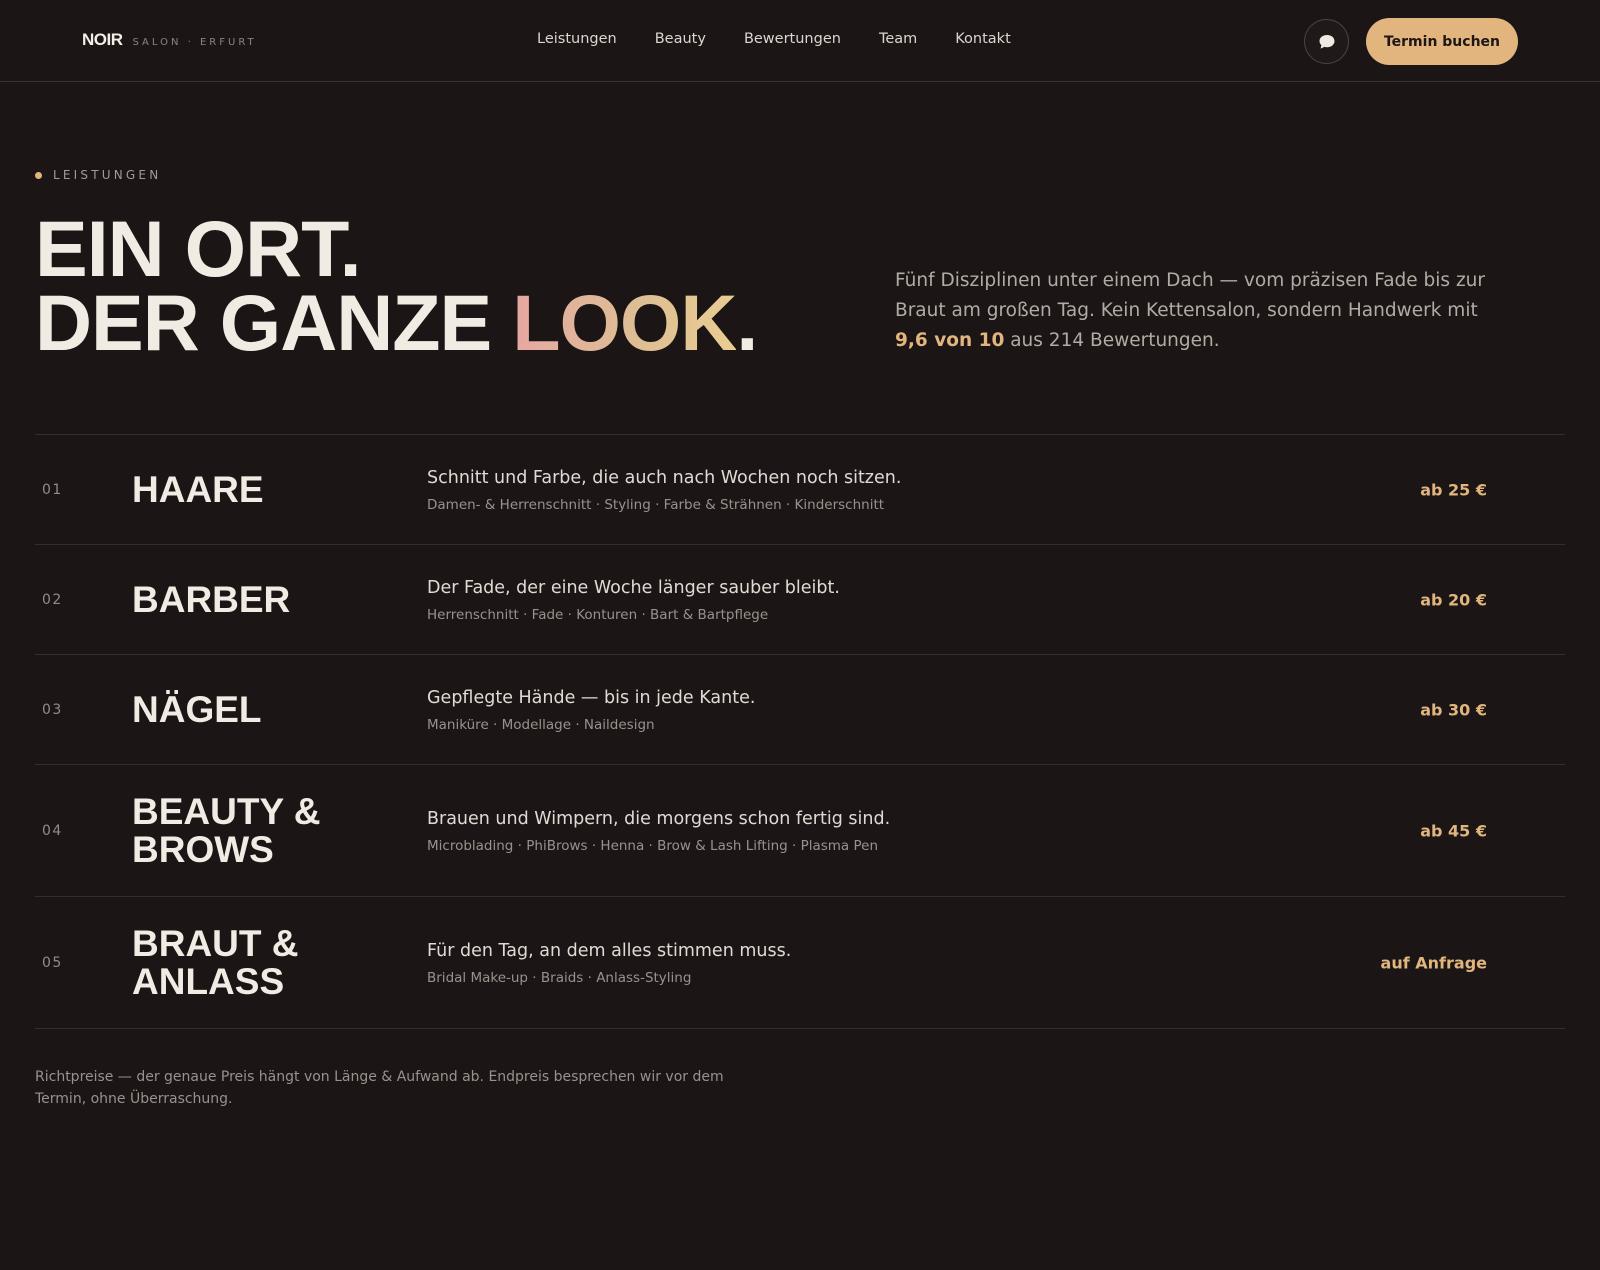 Image resolution: width=1600 pixels, height=1270 pixels. Describe the element at coordinates (198, 489) in the screenshot. I see `service-title: HAARE` at that location.